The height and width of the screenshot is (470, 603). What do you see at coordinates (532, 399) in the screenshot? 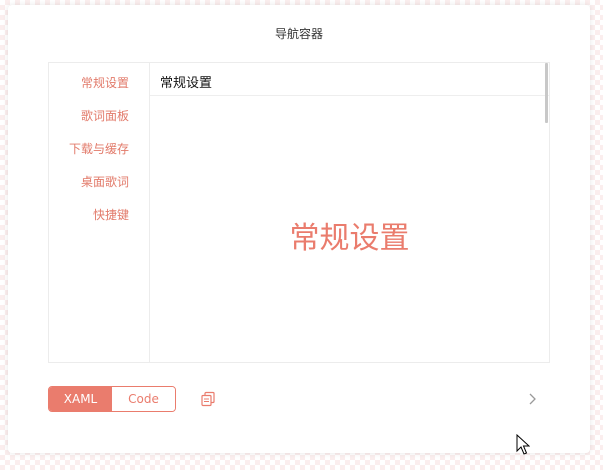
I see `chevron-right-icon` at bounding box center [532, 399].